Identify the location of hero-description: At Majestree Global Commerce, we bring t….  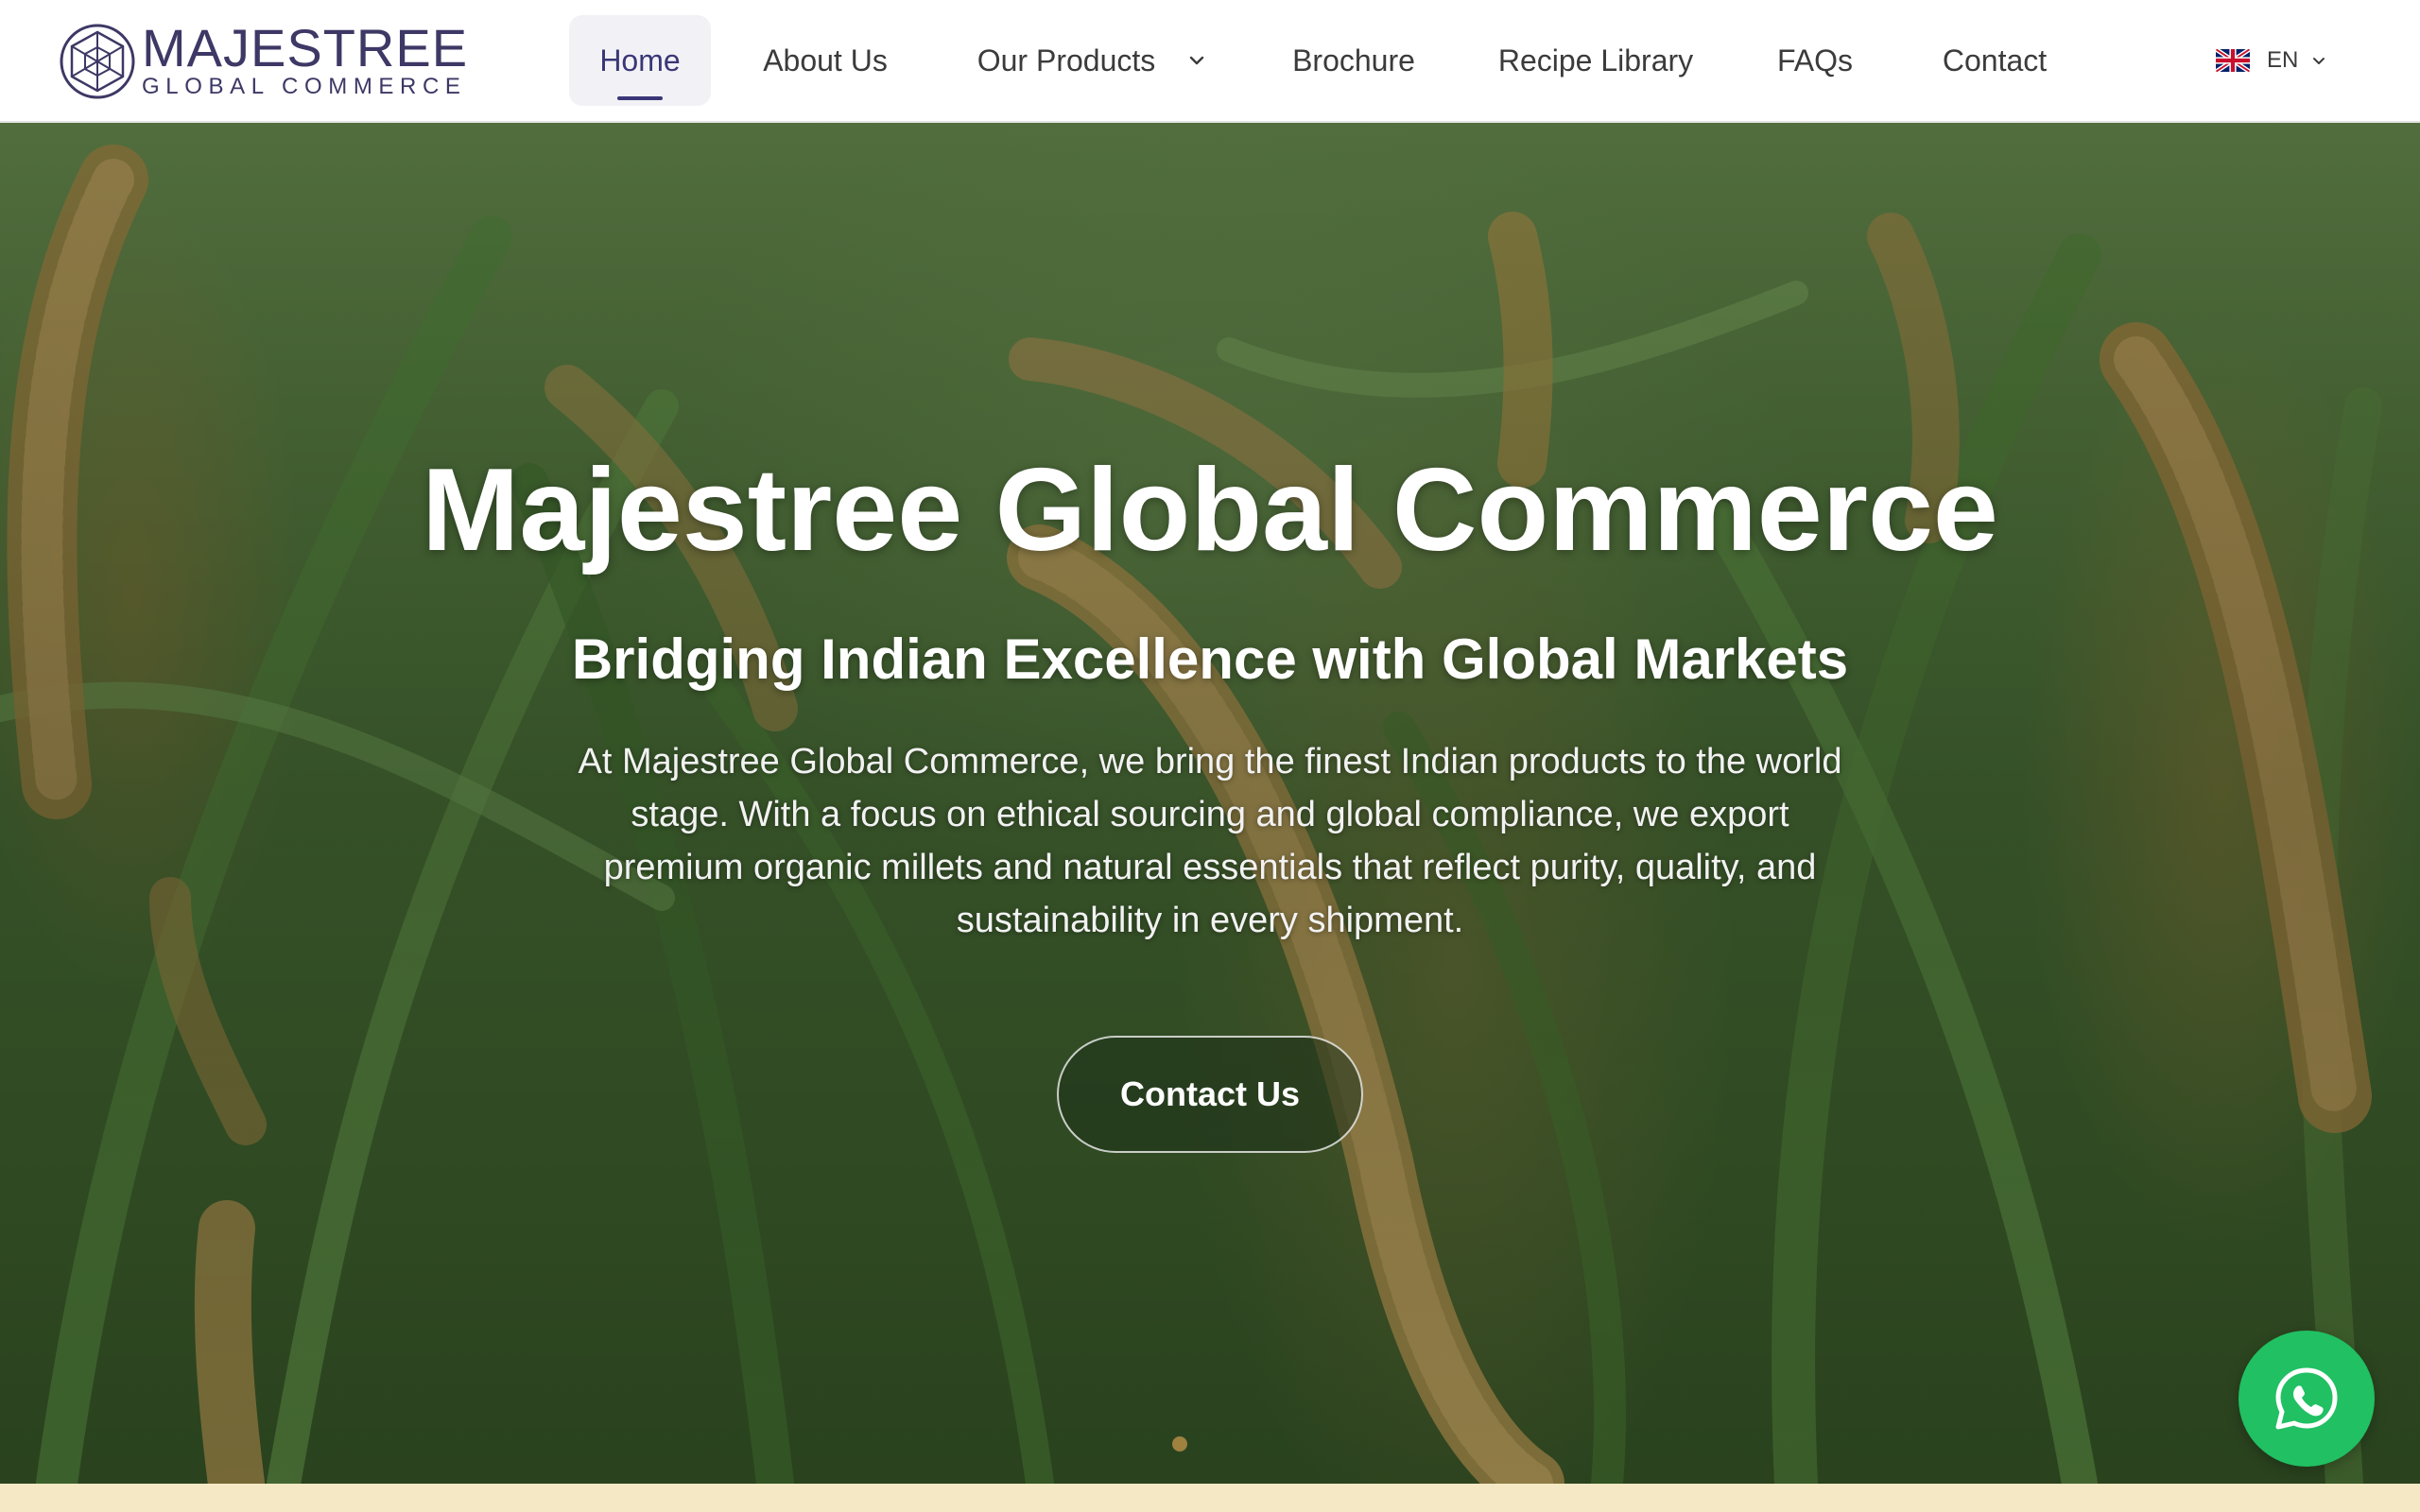
(1210, 841).